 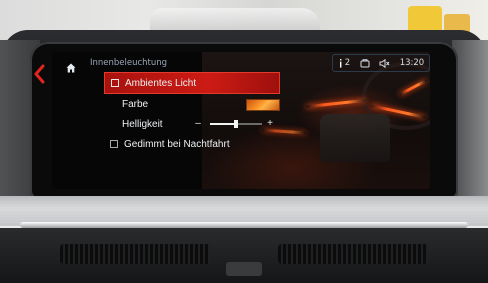 I want to click on home-icon, so click(x=71, y=65).